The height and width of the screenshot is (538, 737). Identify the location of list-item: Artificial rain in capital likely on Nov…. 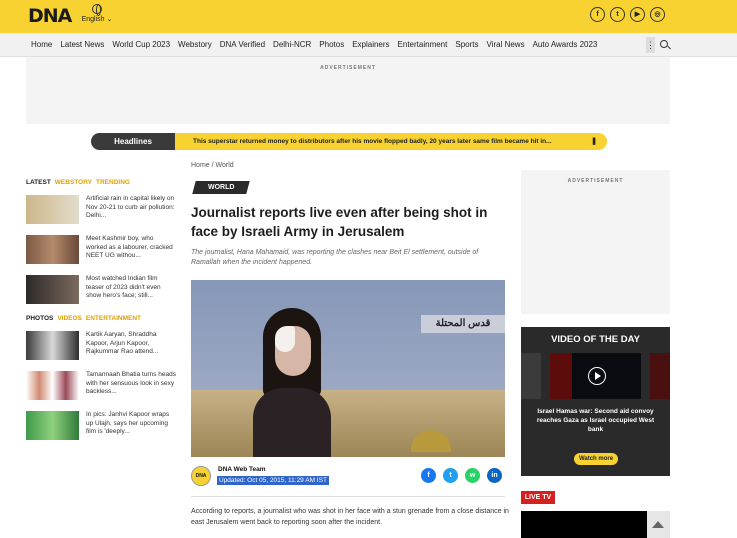
(101, 211).